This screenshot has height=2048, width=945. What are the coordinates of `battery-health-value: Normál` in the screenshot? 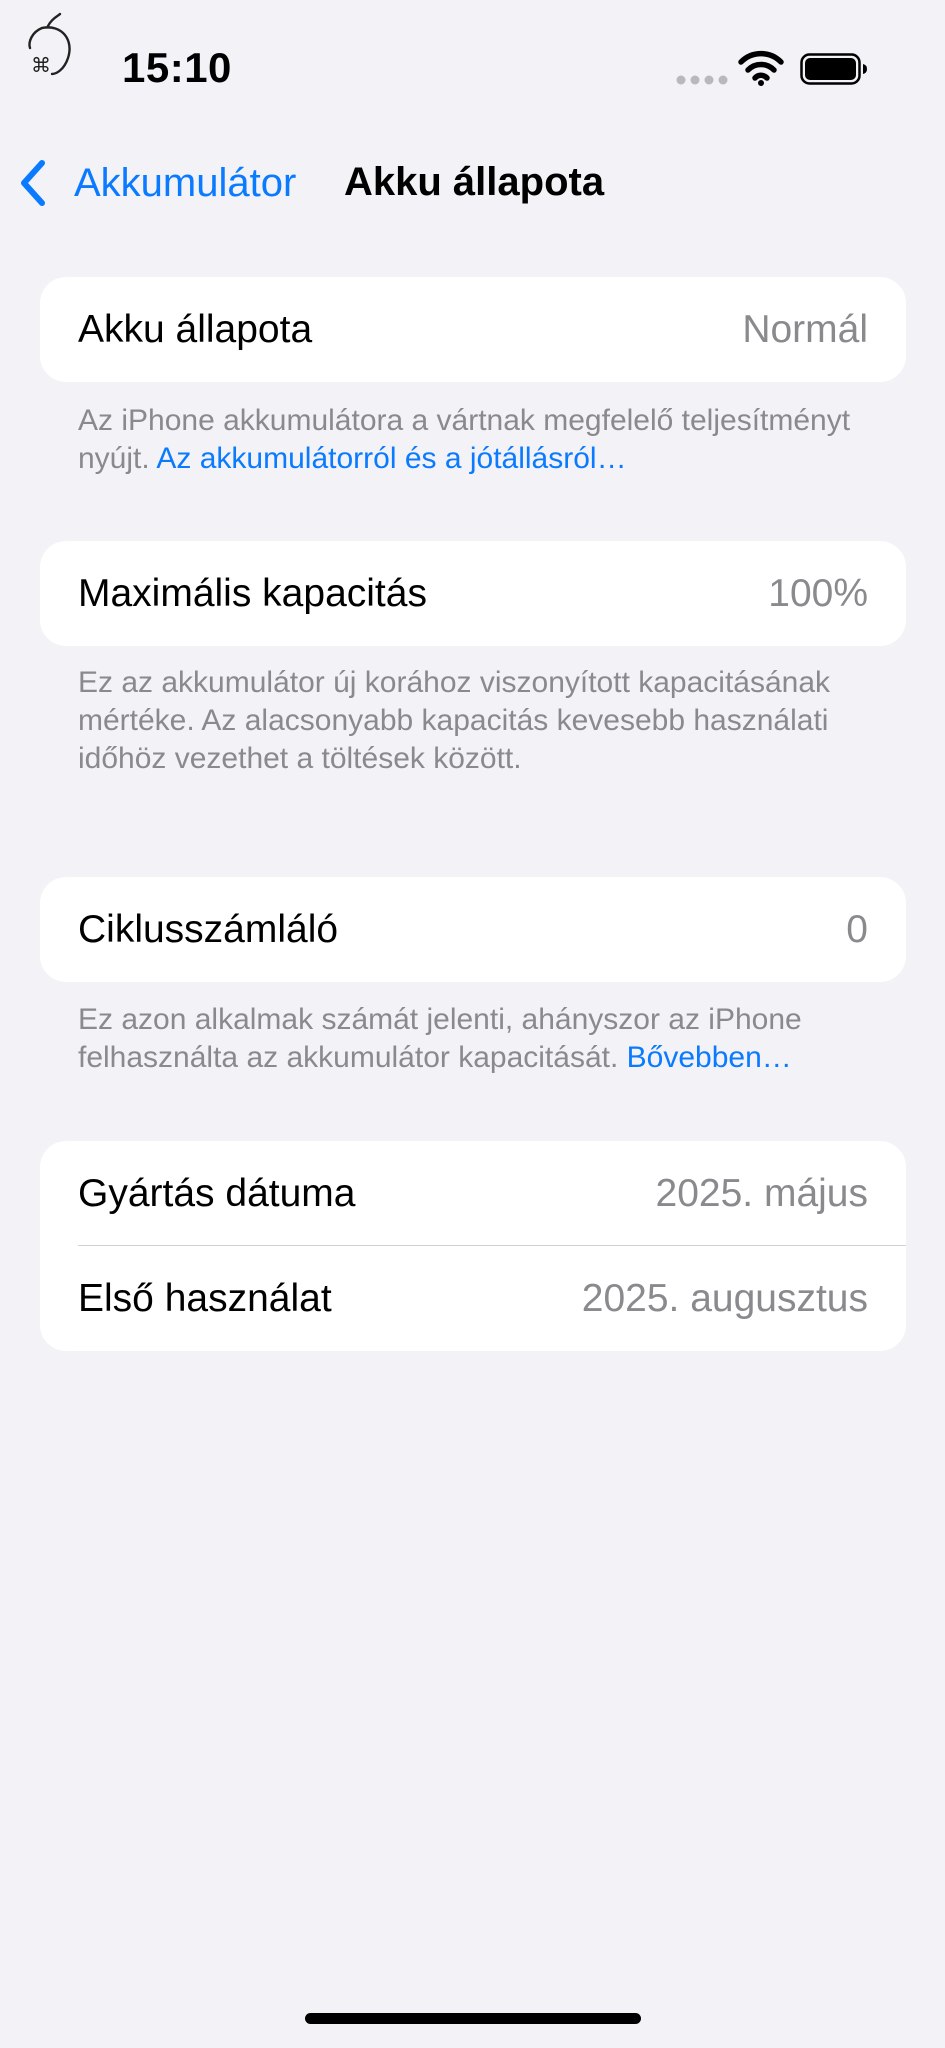 It's located at (805, 329).